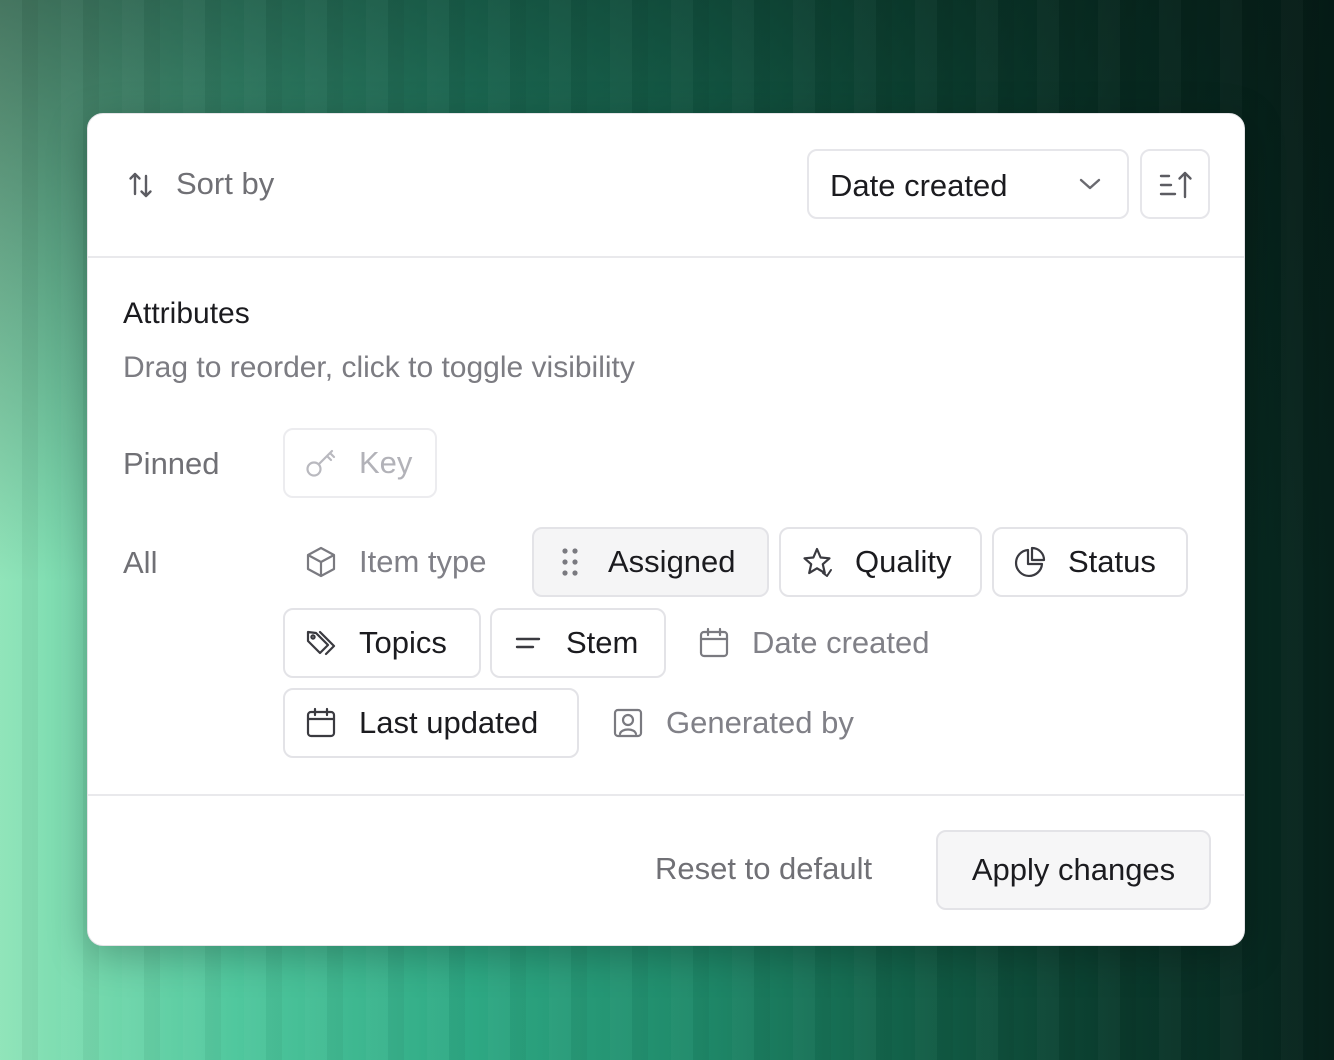  I want to click on attribute-chip-assigned: Assigned, so click(650, 562).